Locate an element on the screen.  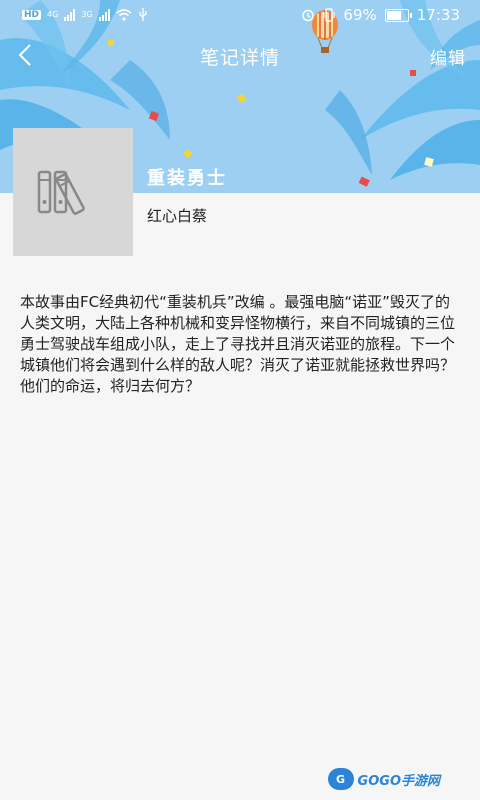
battery-icon is located at coordinates (398, 15).